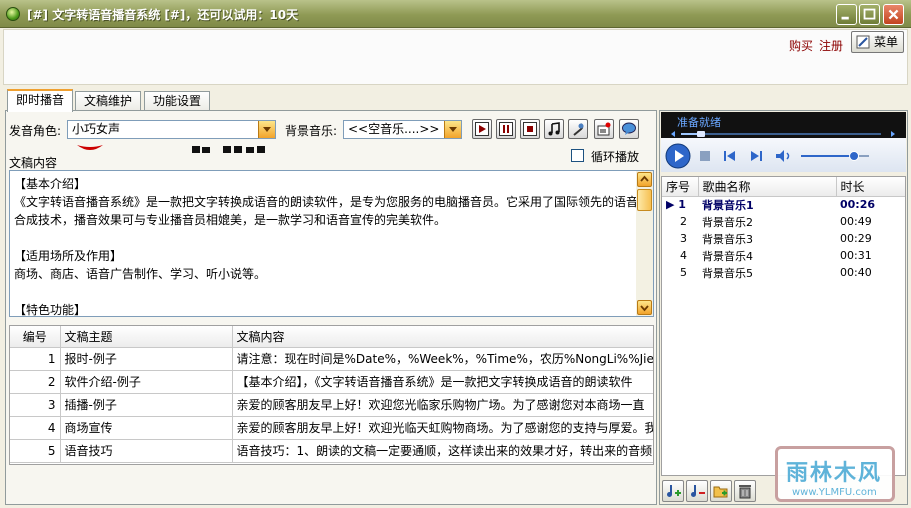 This screenshot has height=508, width=911. I want to click on record-icon, so click(604, 129).